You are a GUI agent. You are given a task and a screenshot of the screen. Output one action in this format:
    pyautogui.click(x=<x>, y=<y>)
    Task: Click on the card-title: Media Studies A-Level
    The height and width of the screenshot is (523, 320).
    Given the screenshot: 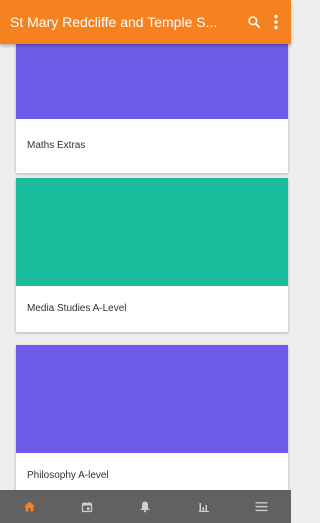 What is the action you would take?
    pyautogui.click(x=77, y=308)
    